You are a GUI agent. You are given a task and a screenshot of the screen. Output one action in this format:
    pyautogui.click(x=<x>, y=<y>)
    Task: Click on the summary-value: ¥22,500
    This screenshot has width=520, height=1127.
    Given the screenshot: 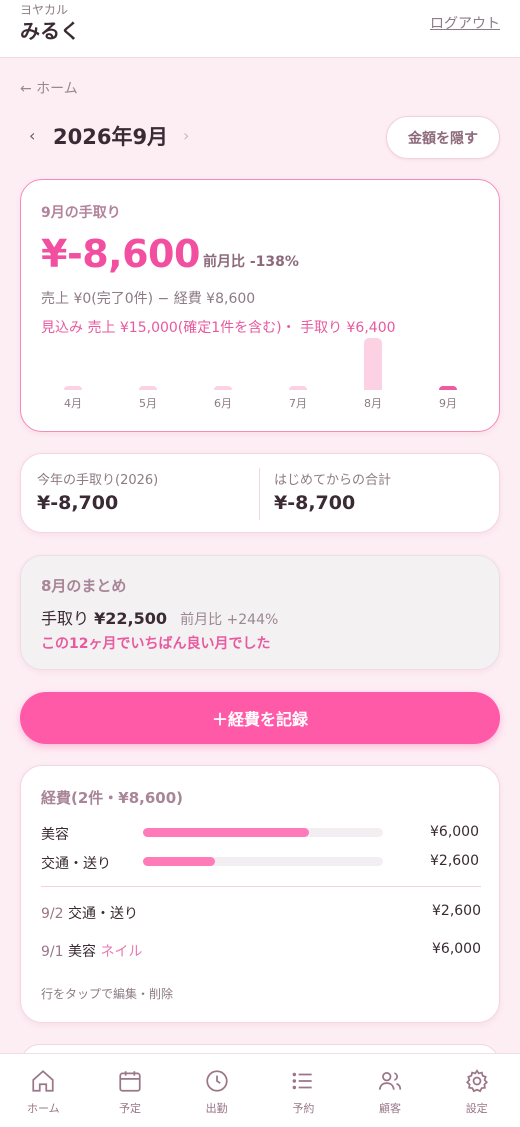 What is the action you would take?
    pyautogui.click(x=130, y=618)
    